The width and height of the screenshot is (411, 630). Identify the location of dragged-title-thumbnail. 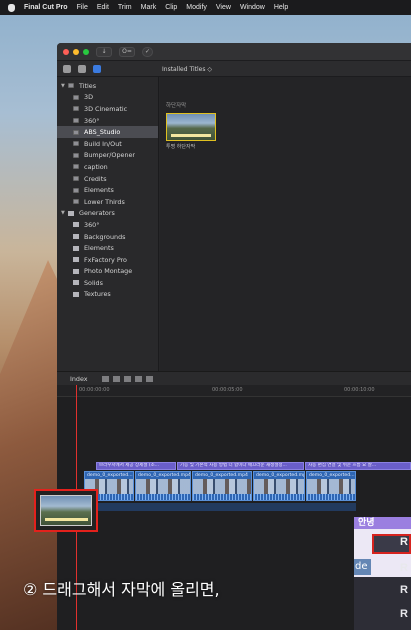
(66, 510).